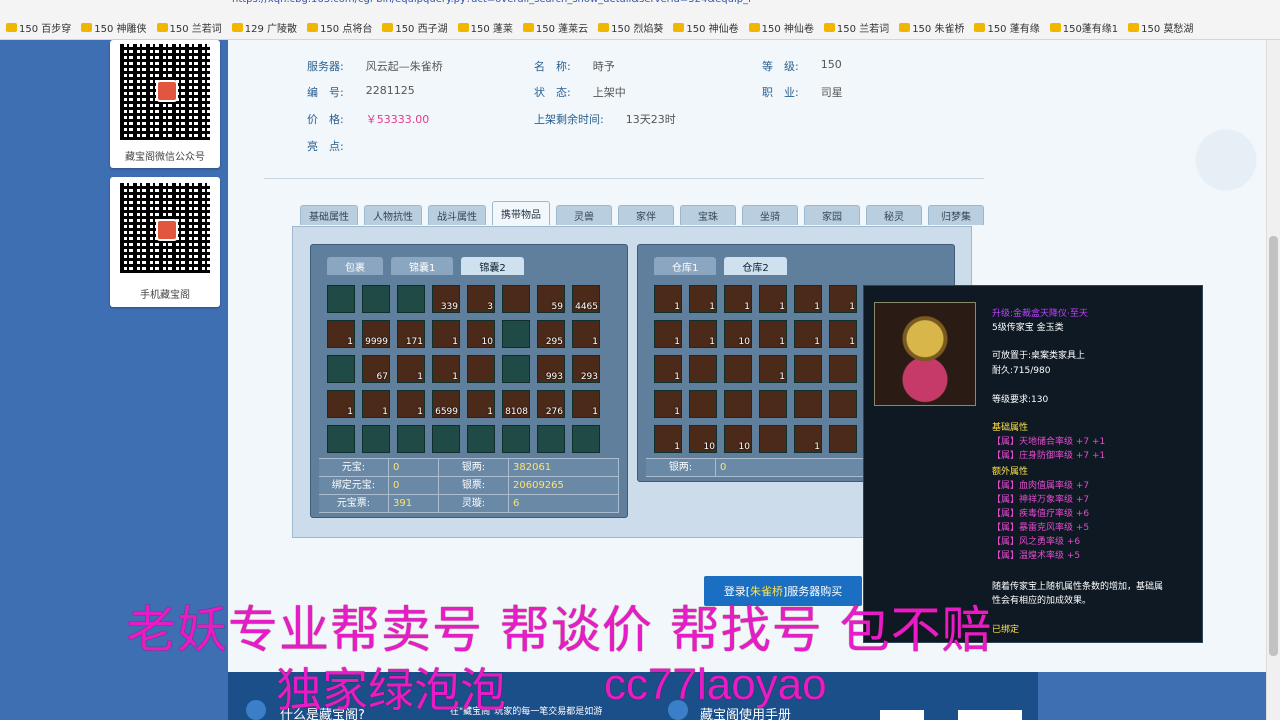 The height and width of the screenshot is (720, 1280). What do you see at coordinates (415, 27) in the screenshot?
I see `bookmark-item: 150 西子湖` at bounding box center [415, 27].